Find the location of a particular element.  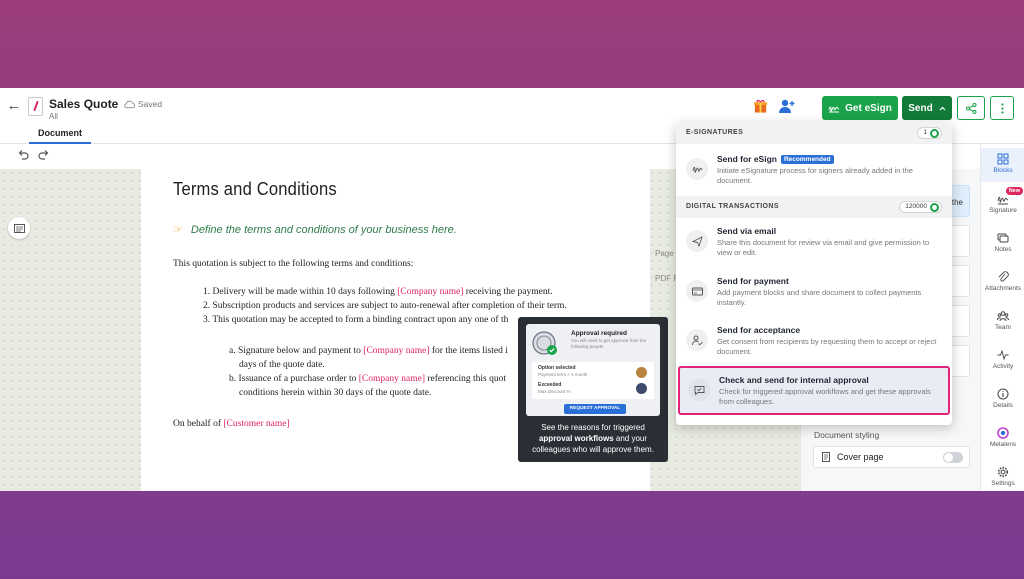

info-icon is located at coordinates (1003, 394).